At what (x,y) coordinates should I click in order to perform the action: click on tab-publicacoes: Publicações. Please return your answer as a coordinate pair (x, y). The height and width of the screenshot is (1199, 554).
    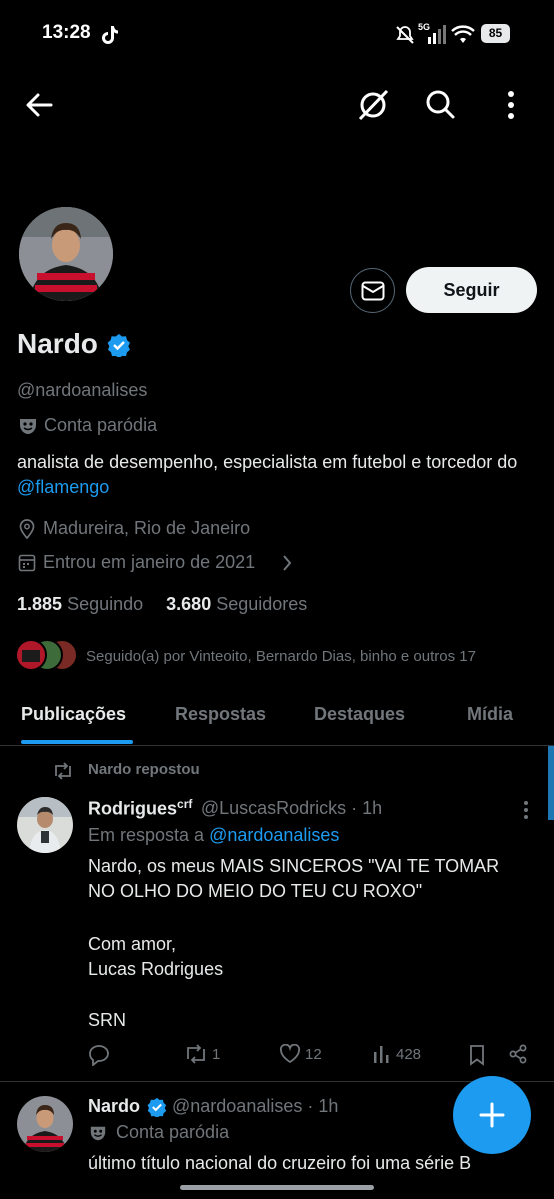
    Looking at the image, I should click on (73, 714).